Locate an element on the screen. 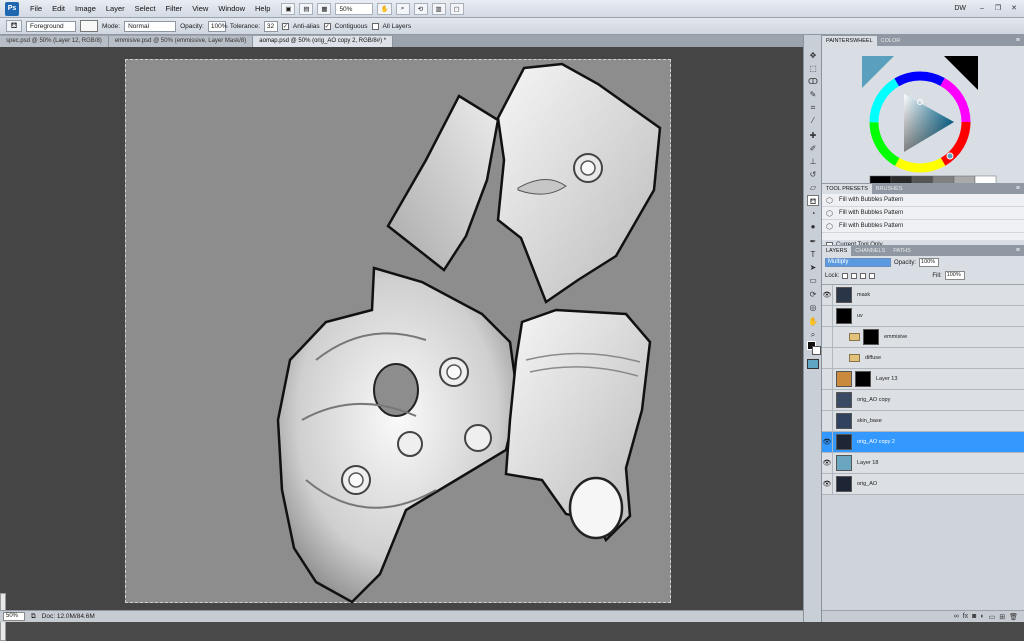  quick-mask-icon is located at coordinates (813, 364).